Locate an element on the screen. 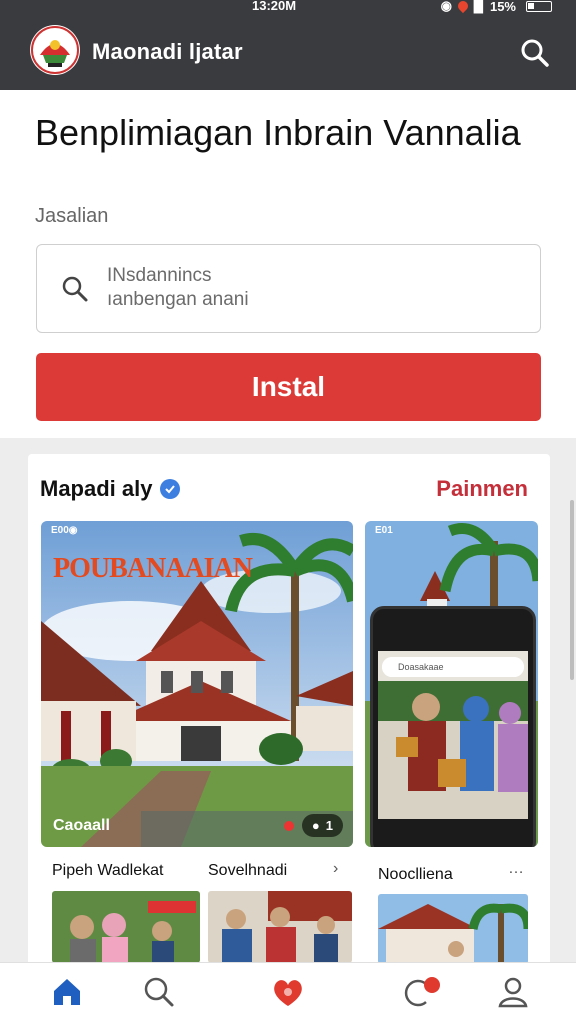  status-bar: 13:20M ◉ ▉ 15% is located at coordinates (288, 7).